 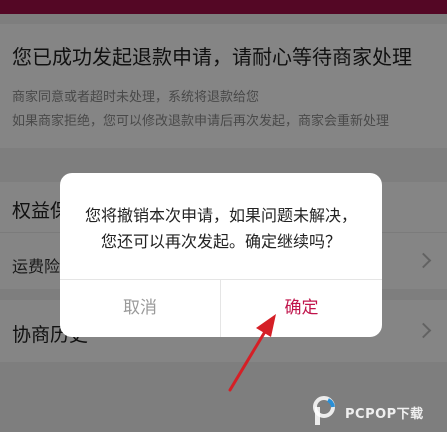 What do you see at coordinates (220, 241) in the screenshot?
I see `dialog-message-line-2: 您还可以再次发起。确定继续吗？` at bounding box center [220, 241].